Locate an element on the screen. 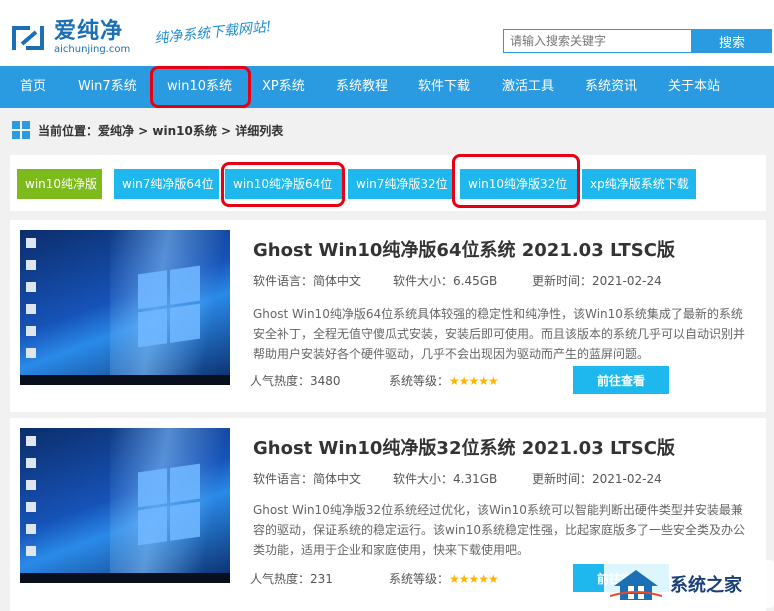 Image resolution: width=774 pixels, height=611 pixels. item-size: 软件大小：6.45GB is located at coordinates (445, 281).